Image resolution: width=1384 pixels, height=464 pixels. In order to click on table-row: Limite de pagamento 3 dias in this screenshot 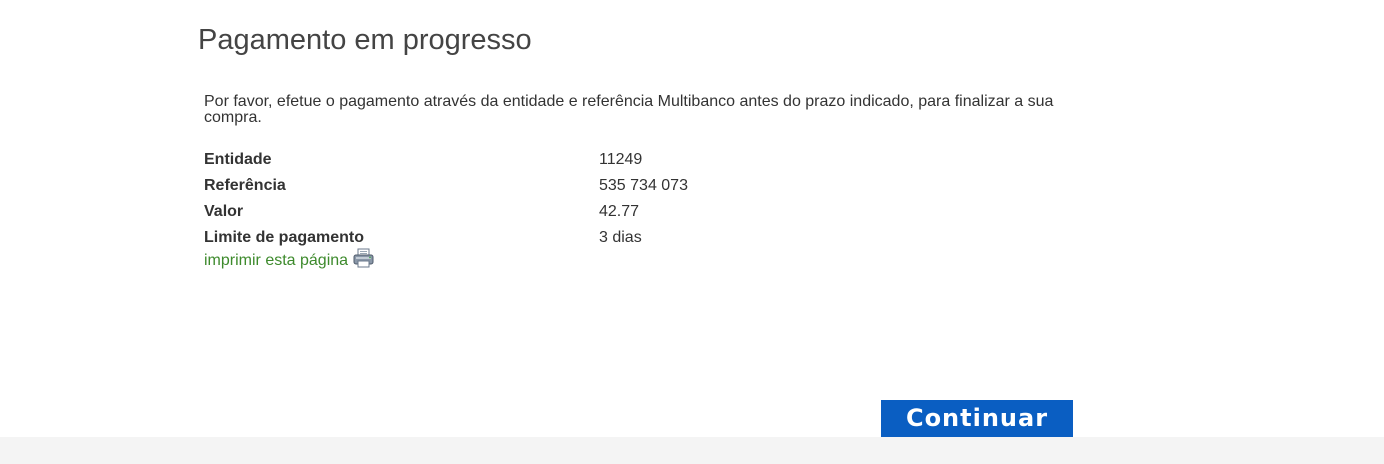, I will do `click(464, 238)`.